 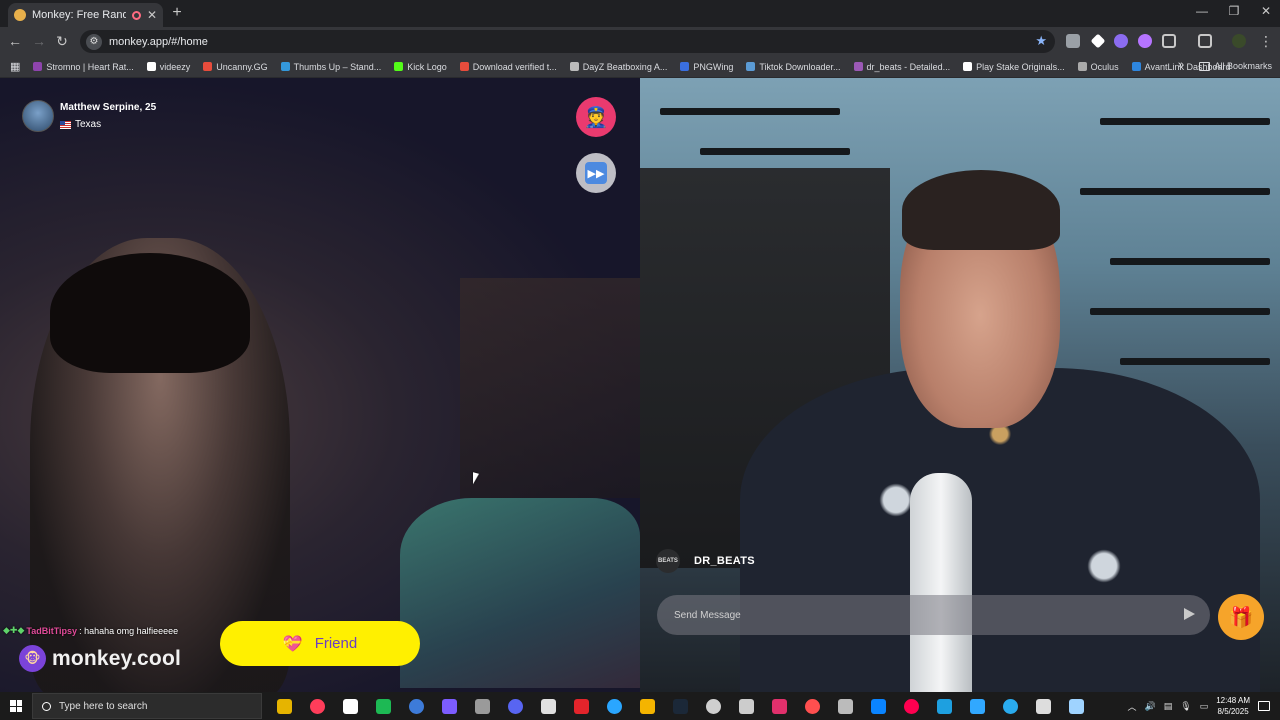 I want to click on wall-rifle, so click(x=1185, y=121).